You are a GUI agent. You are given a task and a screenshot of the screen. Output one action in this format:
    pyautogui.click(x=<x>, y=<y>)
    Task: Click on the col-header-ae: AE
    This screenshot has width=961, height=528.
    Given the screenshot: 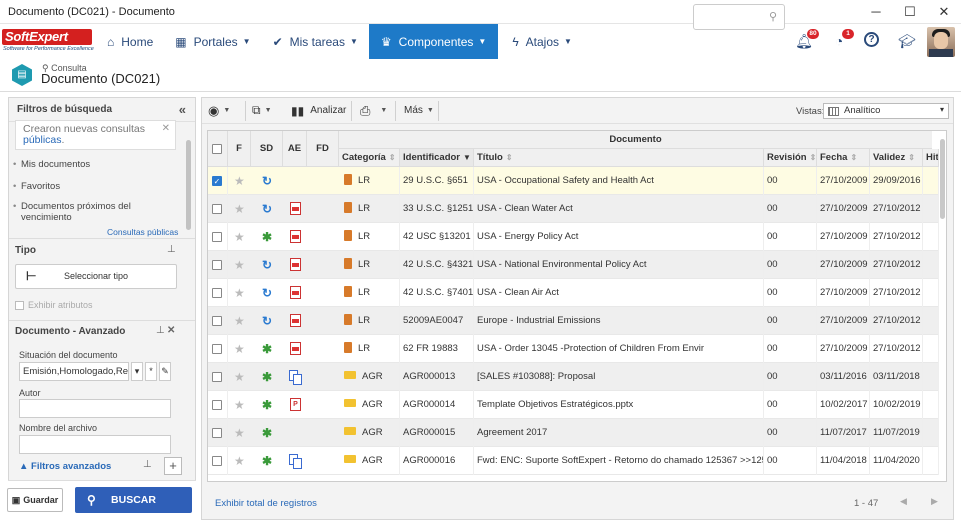 What is the action you would take?
    pyautogui.click(x=295, y=149)
    